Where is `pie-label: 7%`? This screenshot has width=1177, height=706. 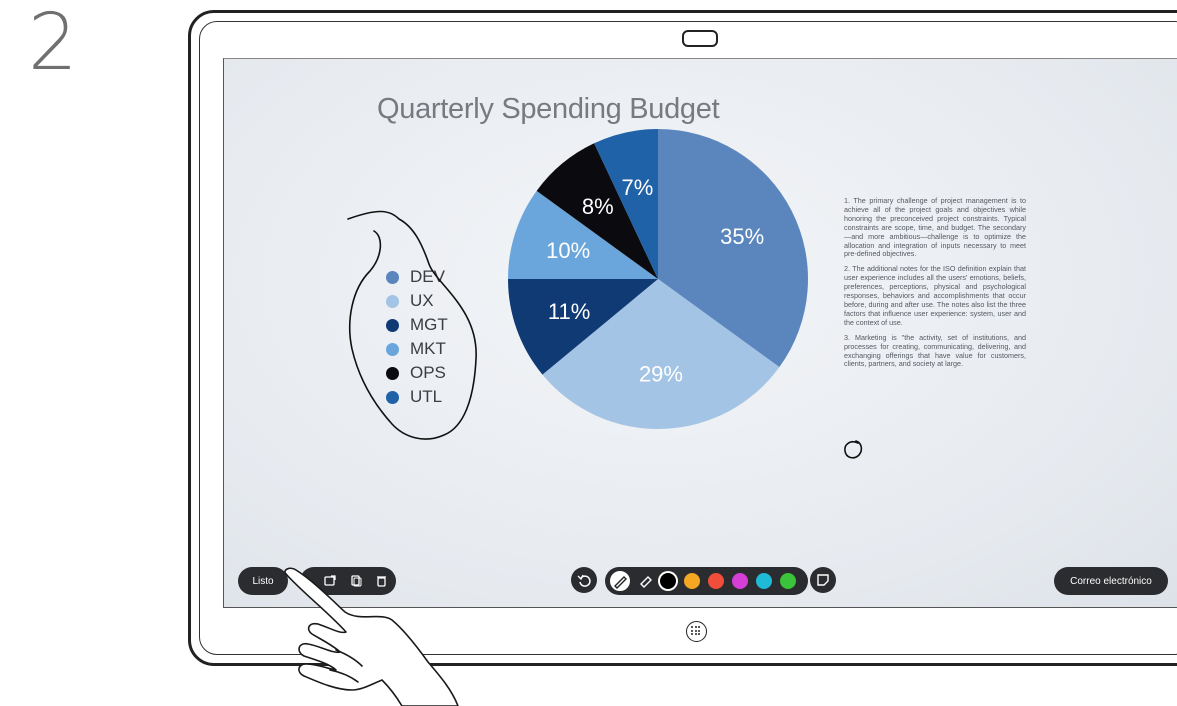 pie-label: 7% is located at coordinates (637, 187).